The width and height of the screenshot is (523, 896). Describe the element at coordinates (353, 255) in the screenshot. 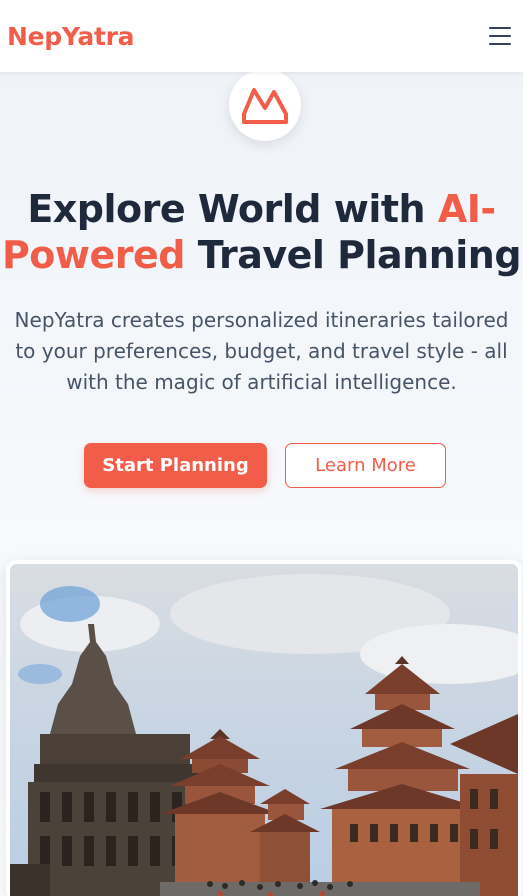

I see `hero-title-part2: Travel Planning` at that location.